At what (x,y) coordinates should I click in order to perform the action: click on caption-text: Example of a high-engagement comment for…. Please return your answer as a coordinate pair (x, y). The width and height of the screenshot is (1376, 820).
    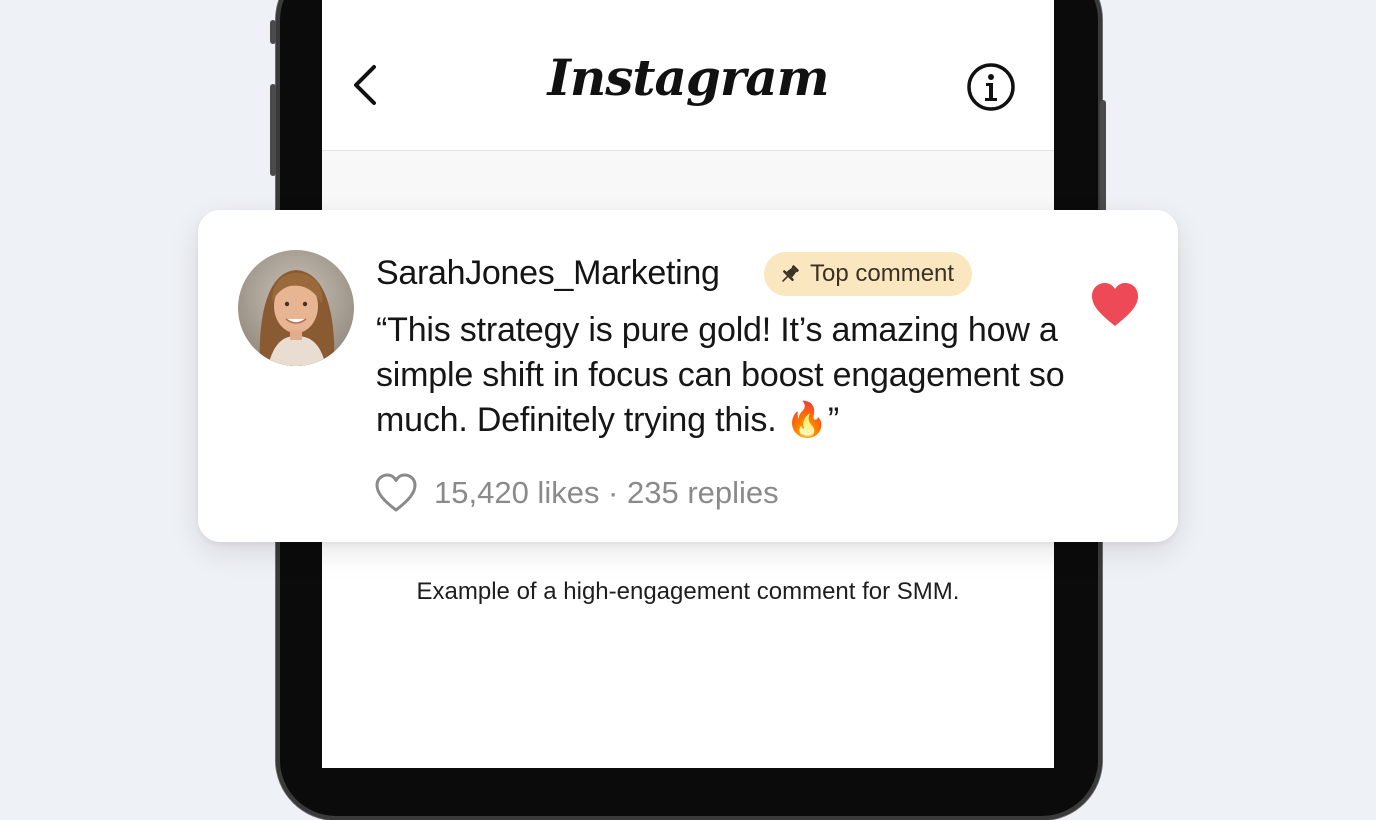
    Looking at the image, I should click on (688, 591).